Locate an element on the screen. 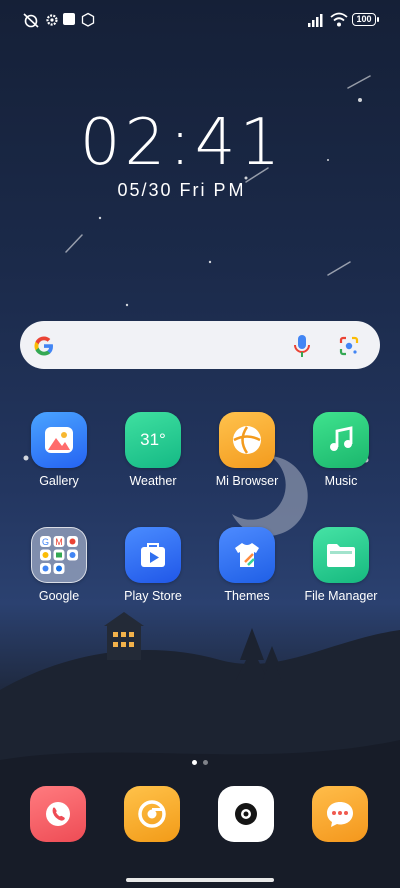 Image resolution: width=400 pixels, height=888 pixels. google-g-icon is located at coordinates (43, 346).